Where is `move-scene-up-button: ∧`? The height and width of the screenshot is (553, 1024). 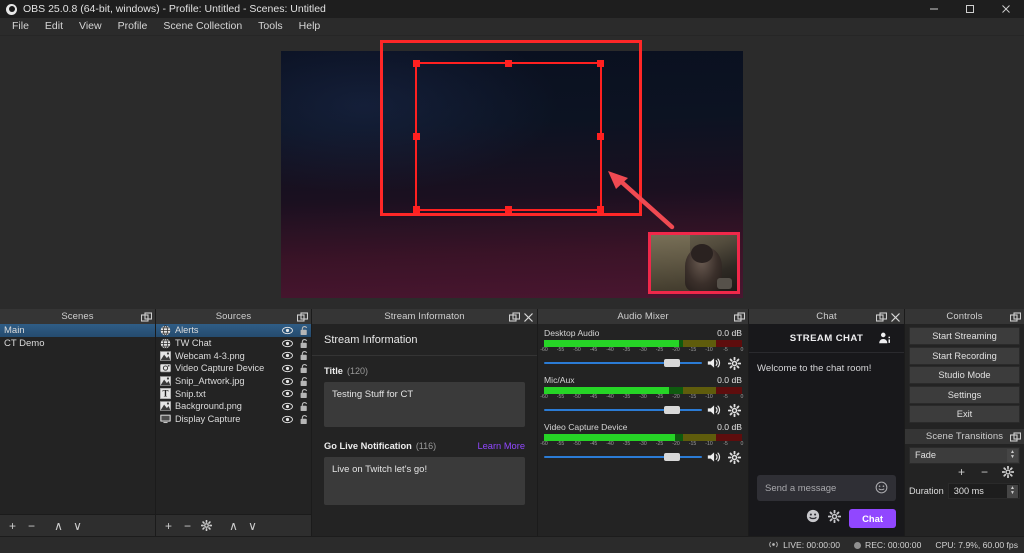 move-scene-up-button: ∧ is located at coordinates (58, 525).